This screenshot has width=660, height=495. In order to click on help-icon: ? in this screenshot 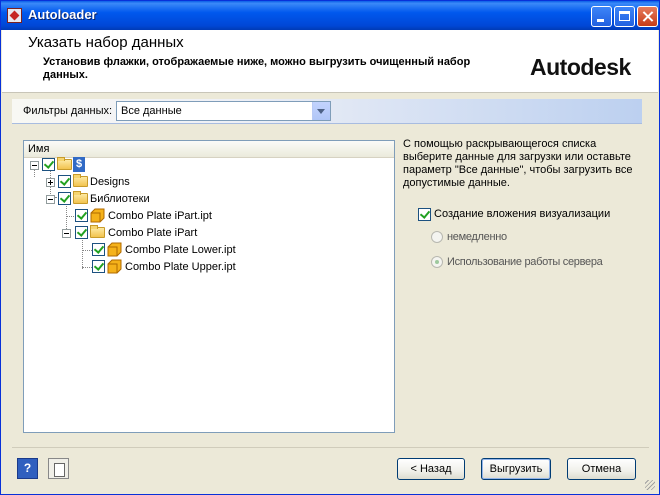, I will do `click(27, 468)`.